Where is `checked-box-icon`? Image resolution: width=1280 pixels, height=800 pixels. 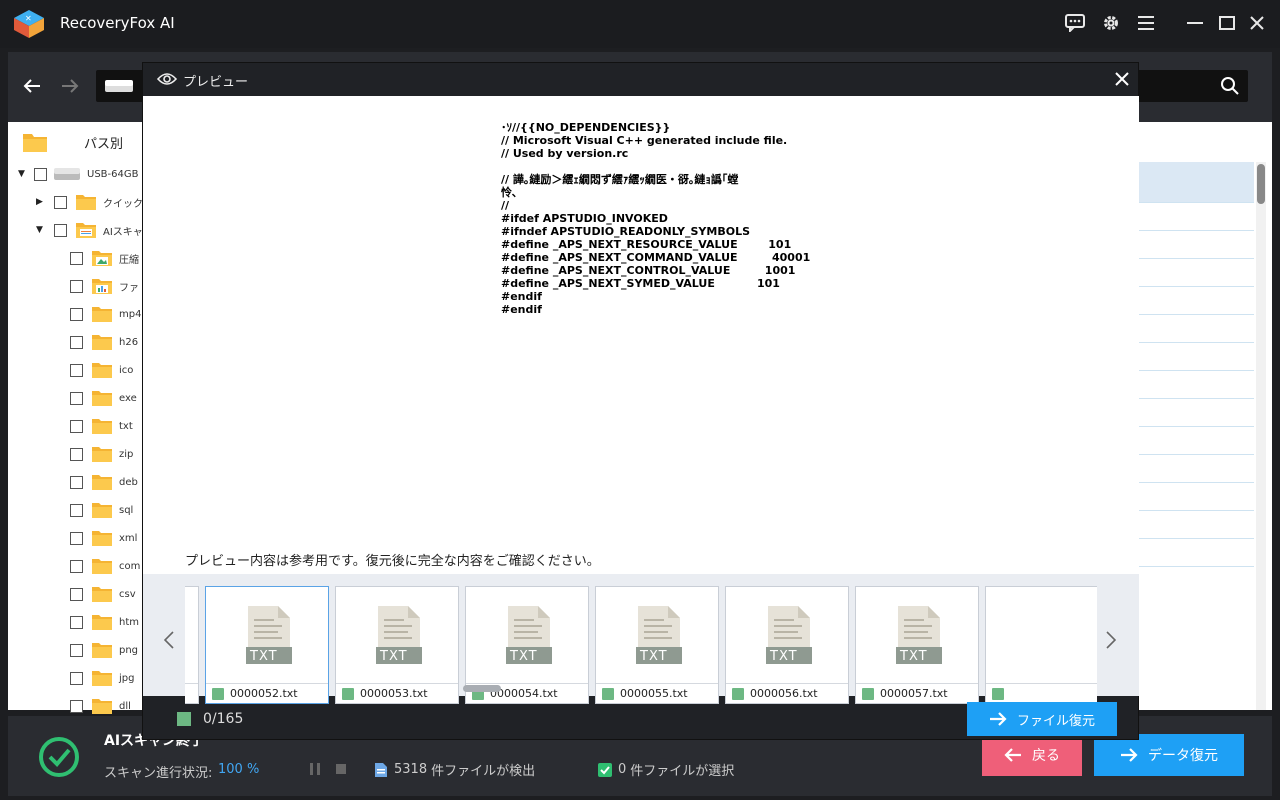 checked-box-icon is located at coordinates (605, 769).